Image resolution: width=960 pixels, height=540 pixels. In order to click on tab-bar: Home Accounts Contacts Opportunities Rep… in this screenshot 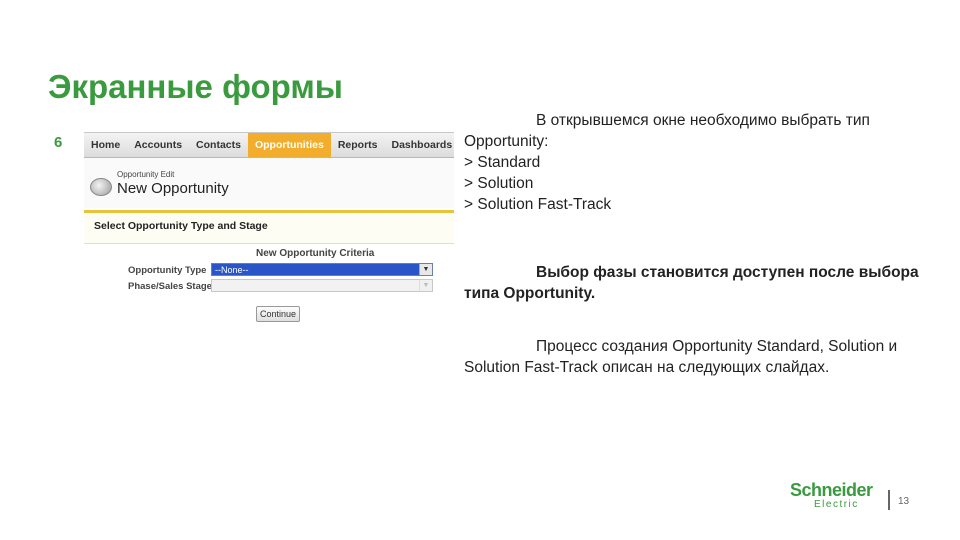, I will do `click(269, 145)`.